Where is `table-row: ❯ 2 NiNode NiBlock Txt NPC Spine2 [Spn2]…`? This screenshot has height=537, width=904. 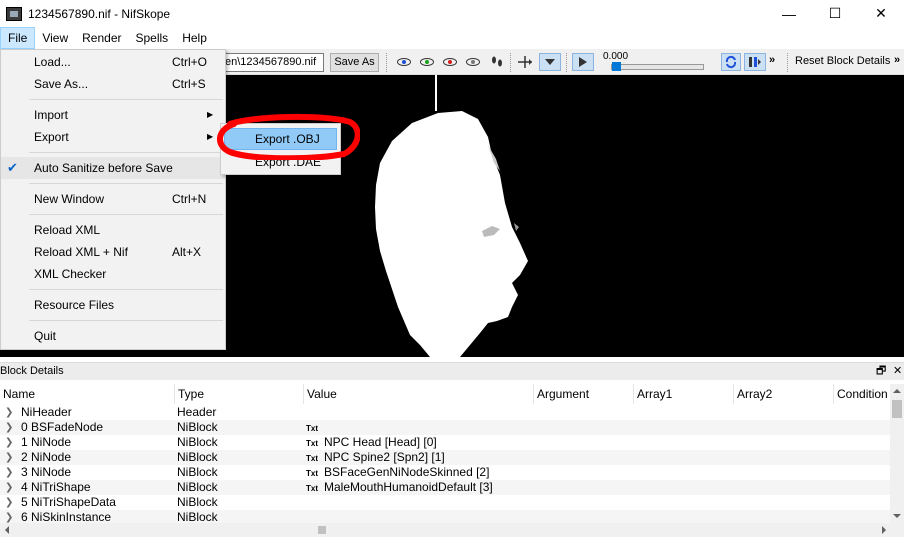 table-row: ❯ 2 NiNode NiBlock Txt NPC Spine2 [Spn2]… is located at coordinates (445, 457).